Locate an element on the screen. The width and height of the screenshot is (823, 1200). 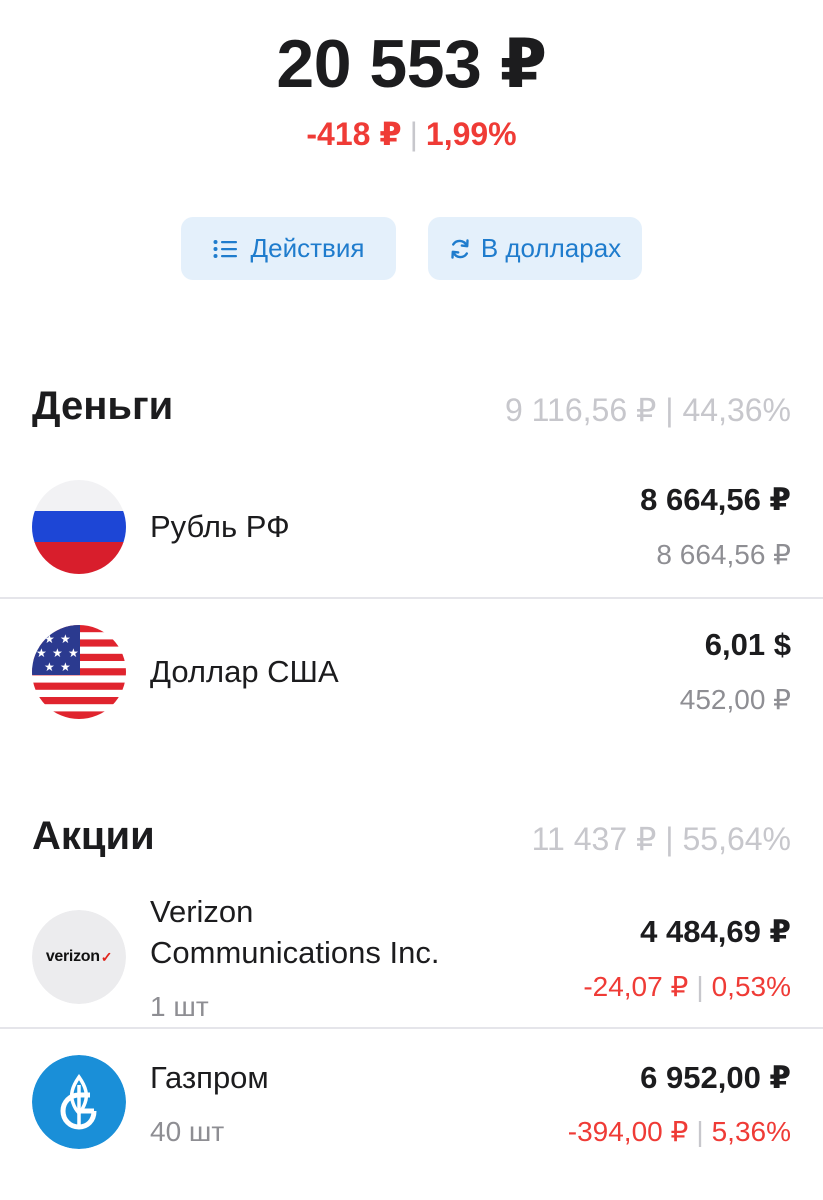
asset-rub-value: 8 664,56 ₽ is located at coordinates (723, 554).